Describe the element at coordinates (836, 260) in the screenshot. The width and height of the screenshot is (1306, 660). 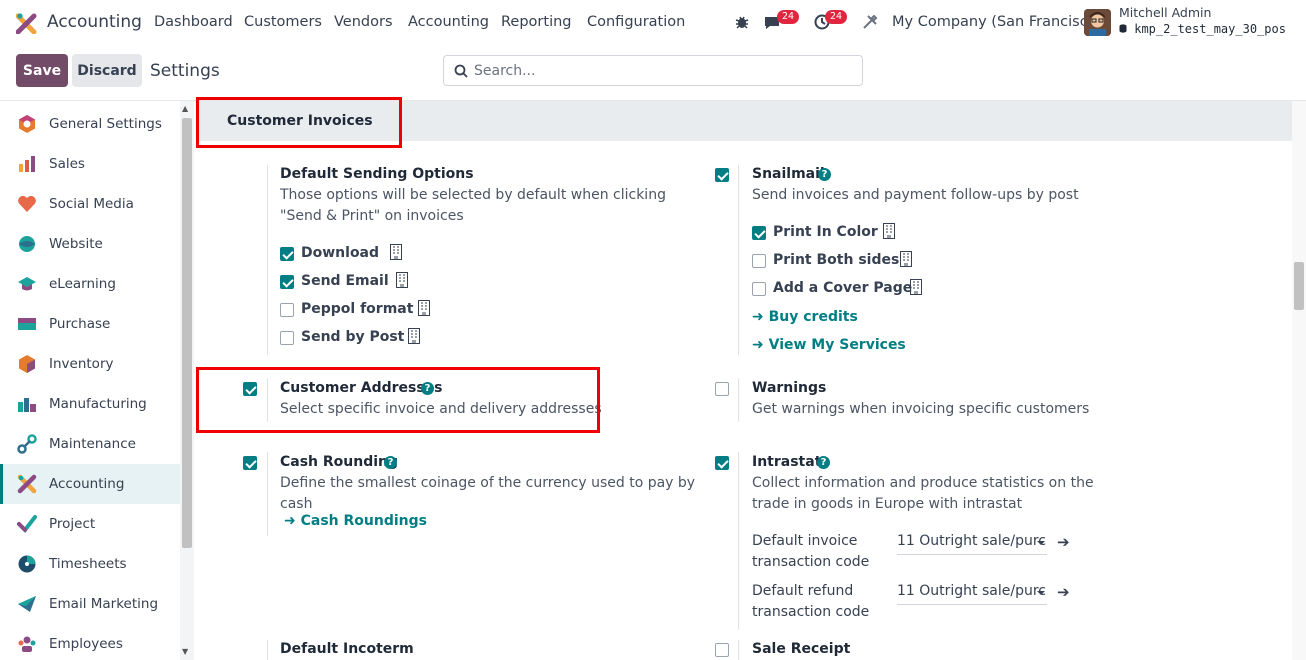
I see `option-print-both-sides: Print Both sides` at that location.